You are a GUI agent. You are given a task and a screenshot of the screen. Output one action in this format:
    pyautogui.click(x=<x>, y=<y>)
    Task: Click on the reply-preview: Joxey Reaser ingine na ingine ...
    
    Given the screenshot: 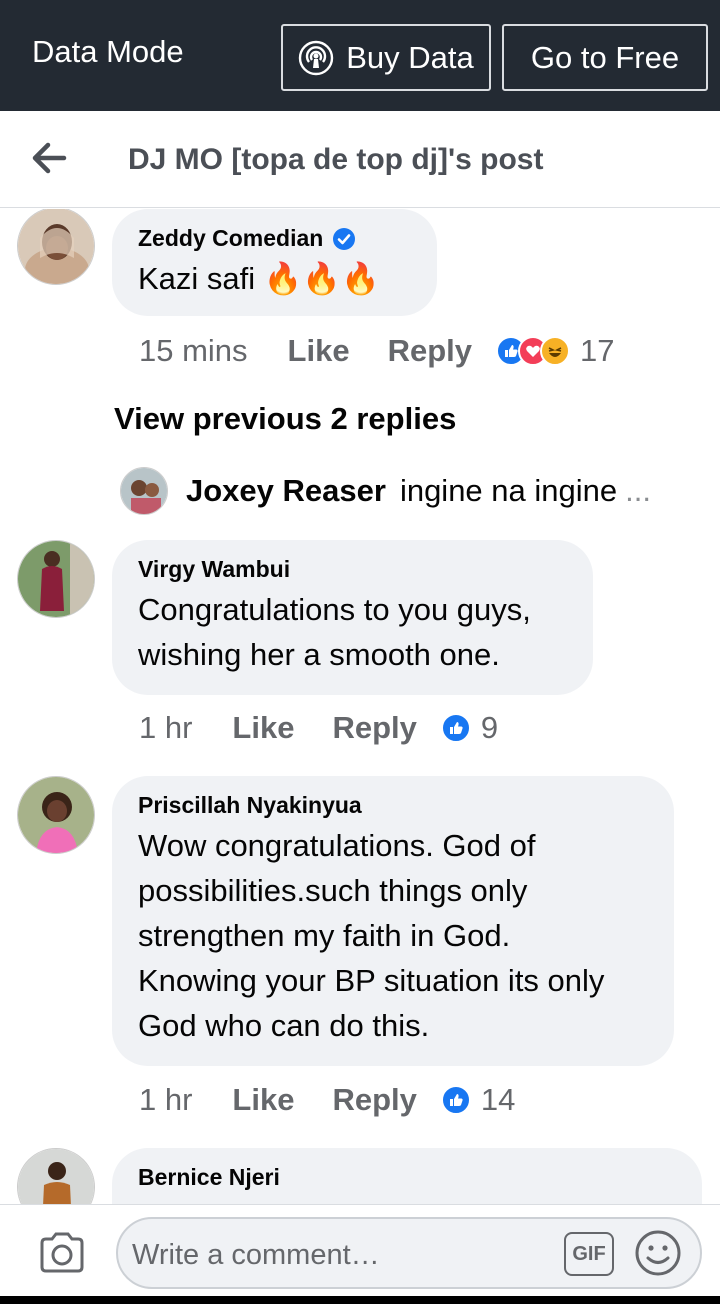 What is the action you would take?
    pyautogui.click(x=385, y=491)
    